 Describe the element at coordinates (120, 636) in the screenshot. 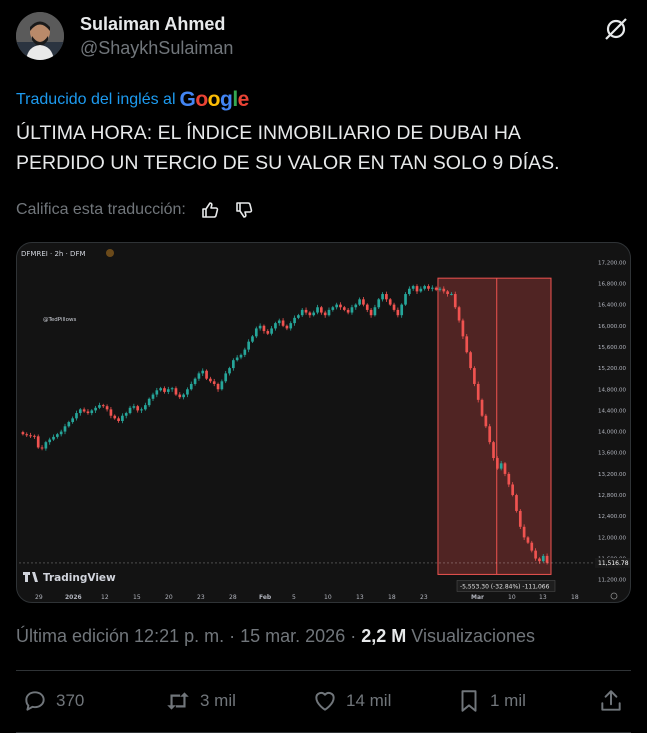

I see `edited-time: Última edición 12:21 p. m.` at that location.